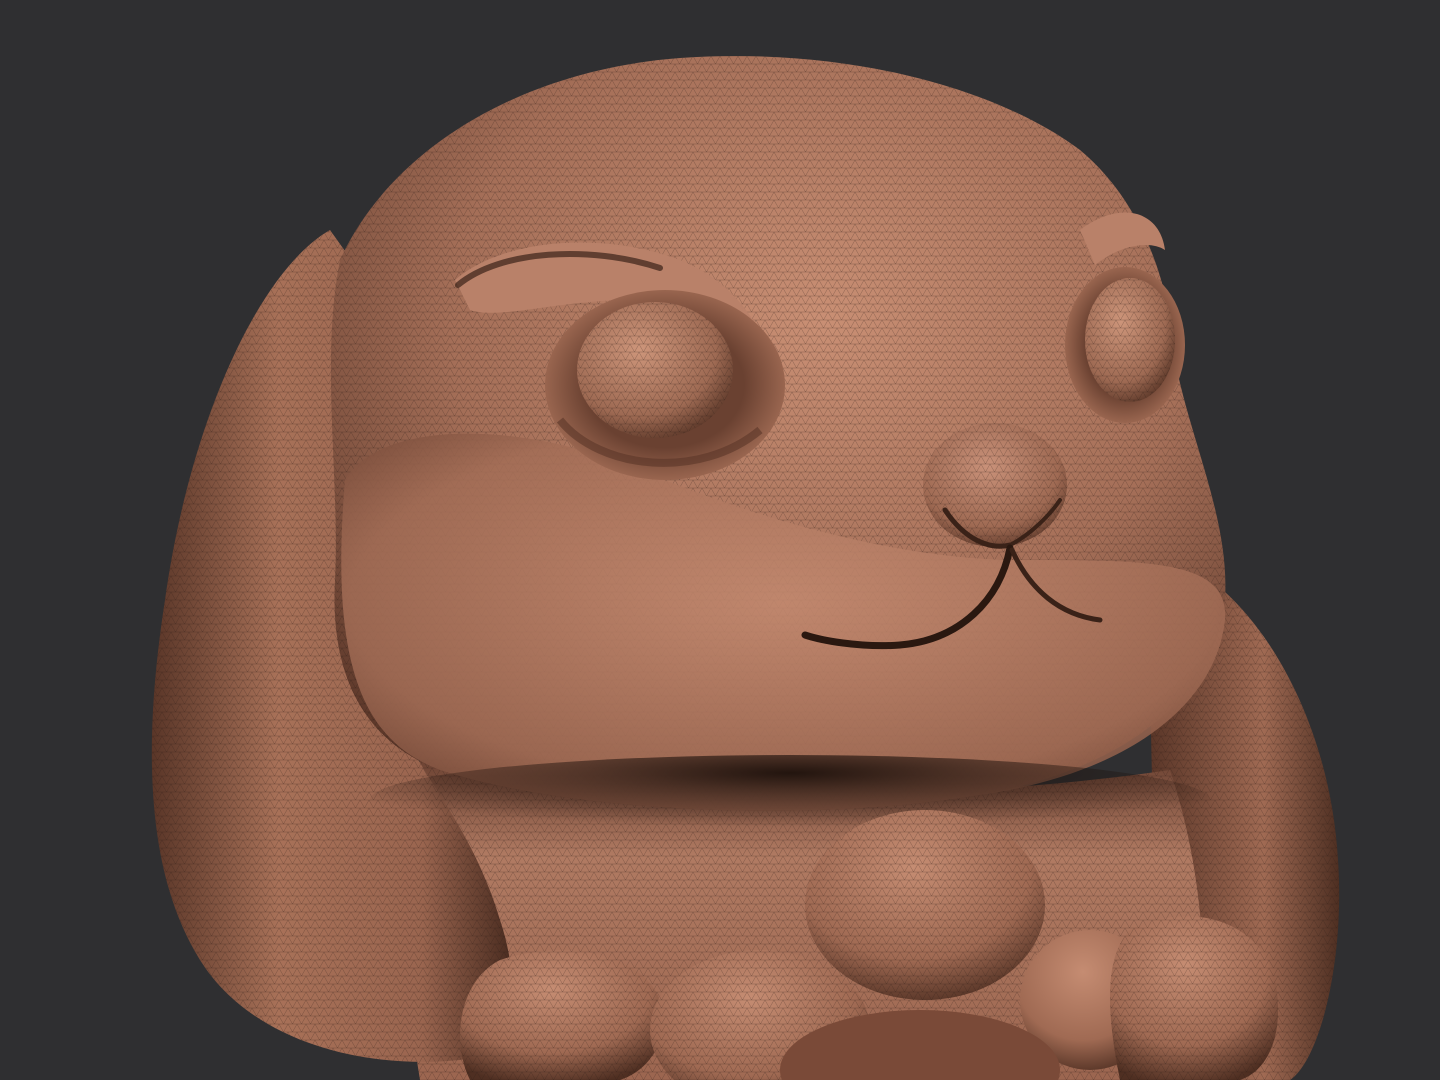 The image size is (1440, 1080). What do you see at coordinates (995, 486) in the screenshot?
I see `nose` at bounding box center [995, 486].